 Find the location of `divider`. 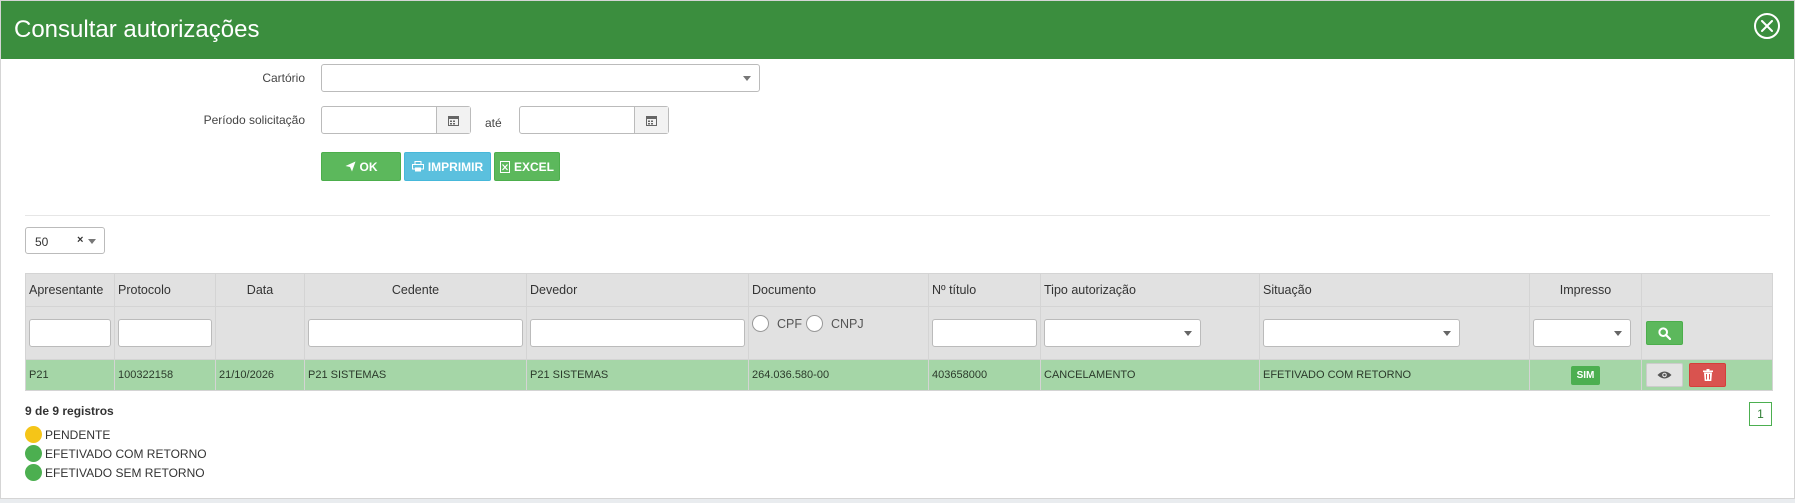

divider is located at coordinates (897, 215).